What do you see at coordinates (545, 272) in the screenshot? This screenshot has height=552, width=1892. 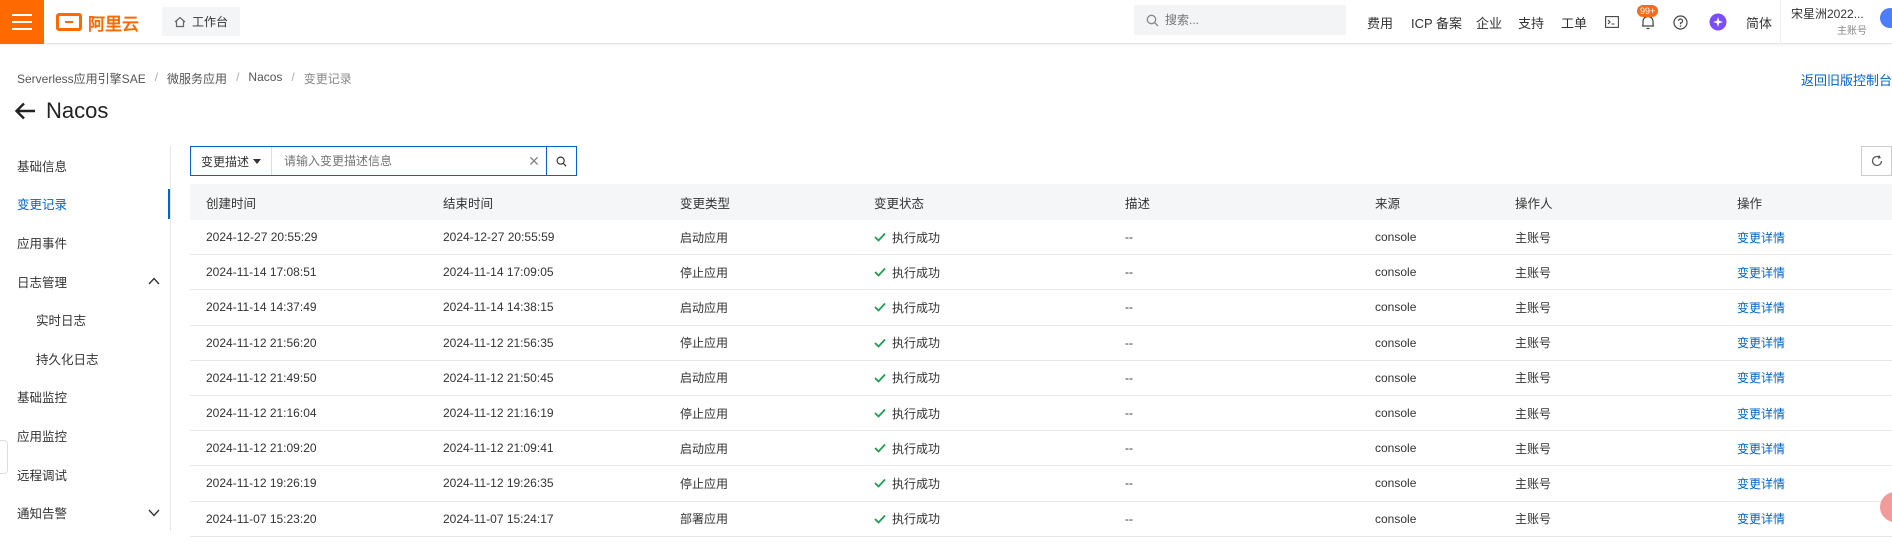 I see `cell-ended: 2024-11-14 17:09:05` at bounding box center [545, 272].